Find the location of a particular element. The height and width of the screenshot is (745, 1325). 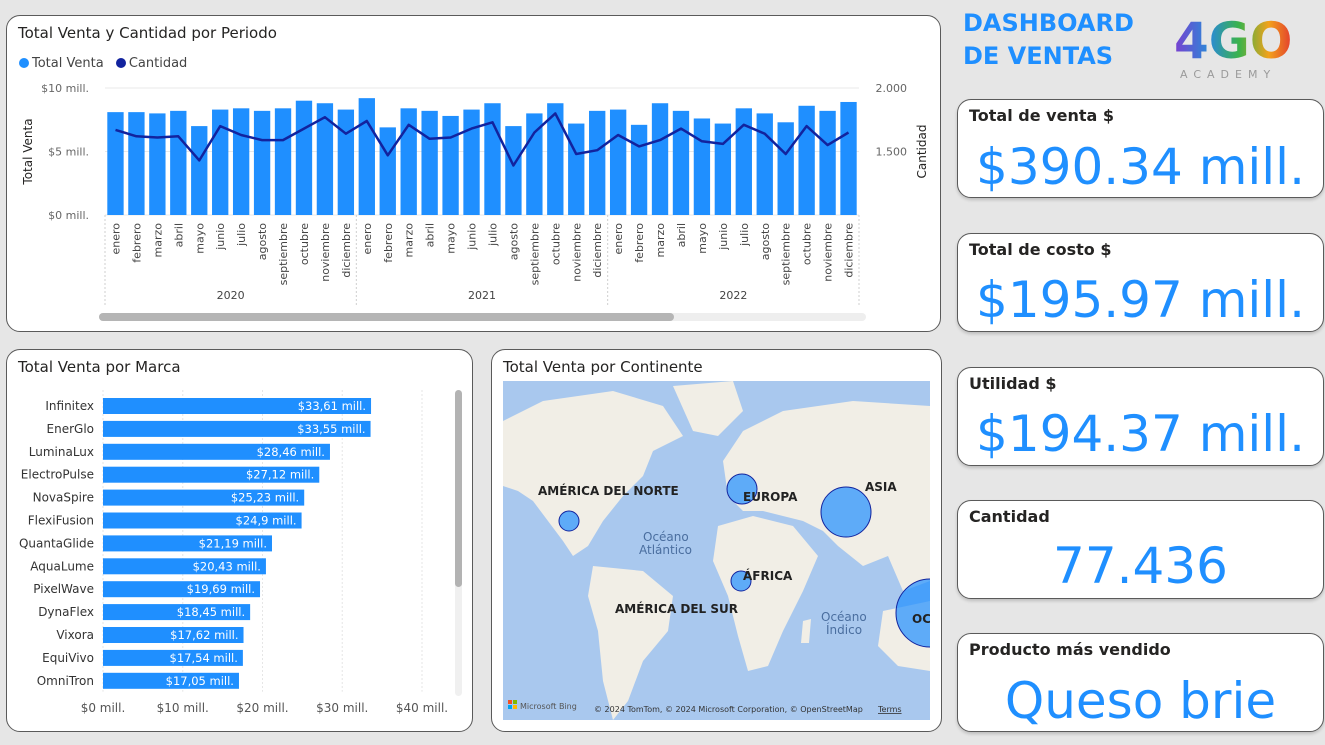

logo-text: 4GO is located at coordinates (1233, 41).